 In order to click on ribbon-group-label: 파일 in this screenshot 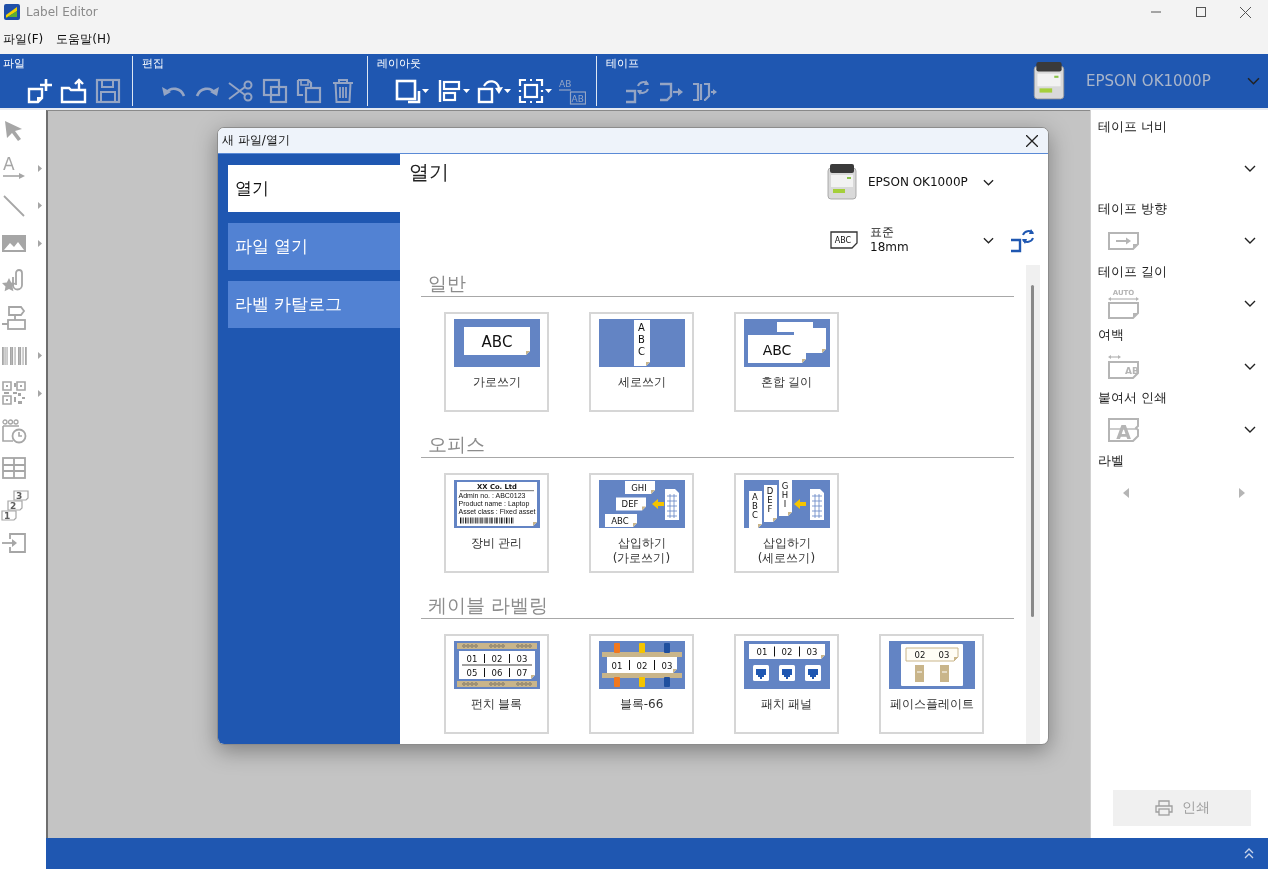, I will do `click(13, 63)`.